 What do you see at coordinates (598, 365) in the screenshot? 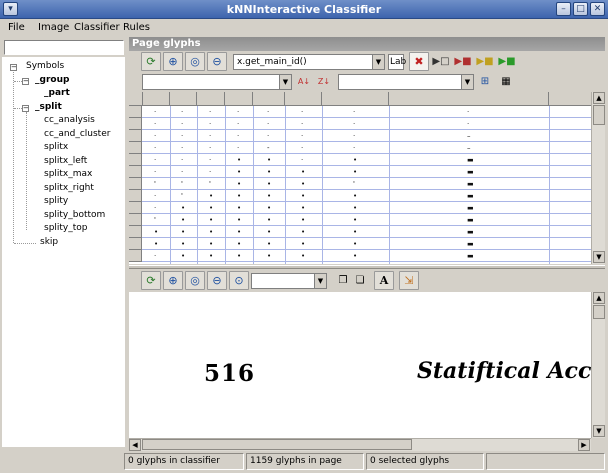
I see `page-vertical-scrollbar: ▲ ▼` at bounding box center [598, 365].